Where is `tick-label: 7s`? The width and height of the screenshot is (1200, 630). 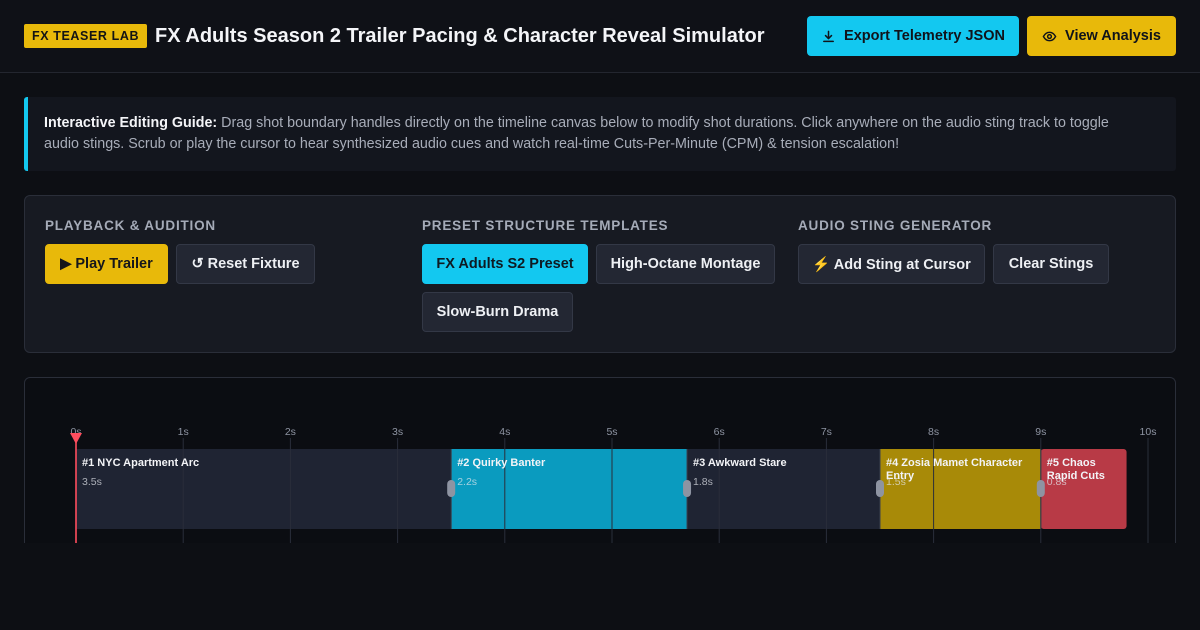 tick-label: 7s is located at coordinates (826, 432).